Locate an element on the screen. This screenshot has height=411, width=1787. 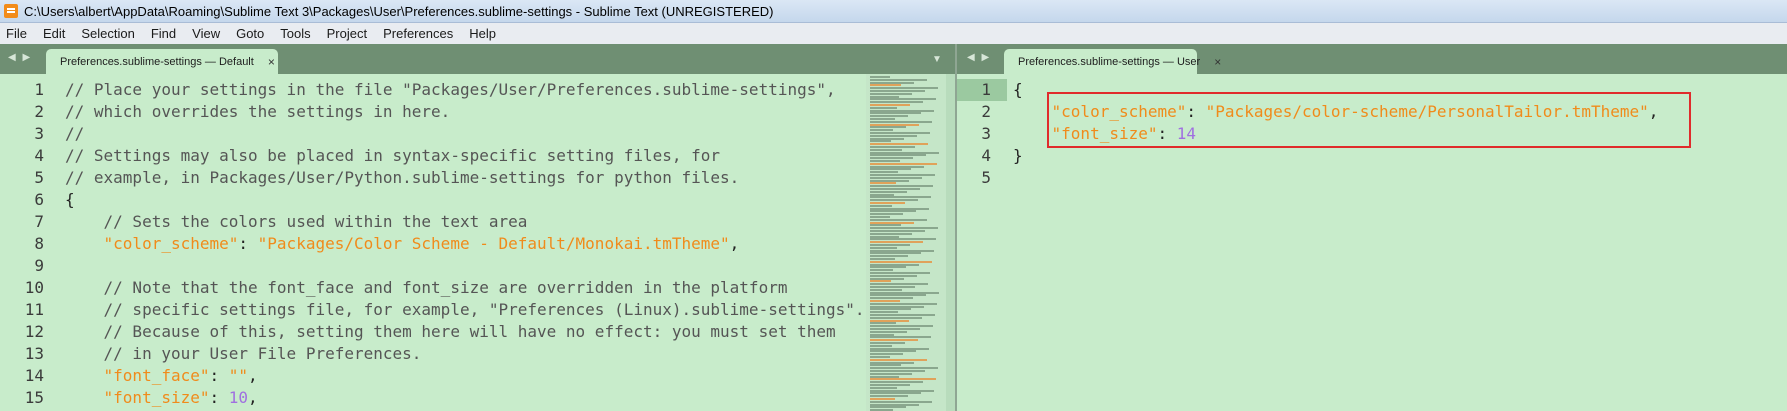
line-number: 4 is located at coordinates (39, 155).